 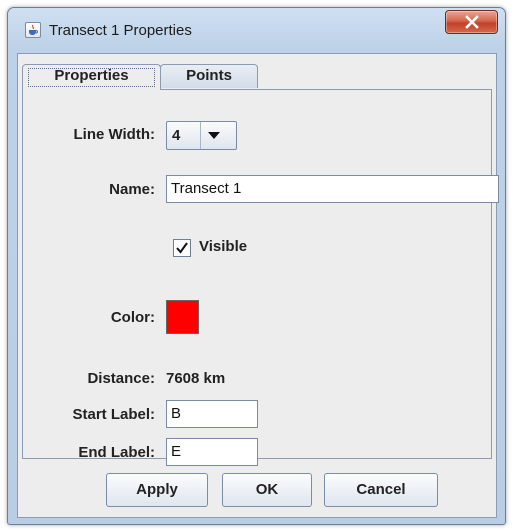 What do you see at coordinates (267, 490) in the screenshot?
I see `ok-button: OK` at bounding box center [267, 490].